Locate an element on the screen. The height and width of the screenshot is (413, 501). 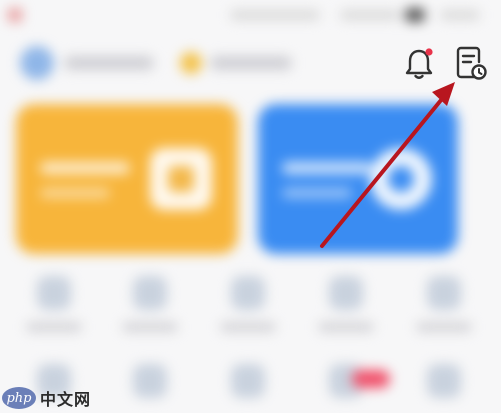
coin-label is located at coordinates (251, 63).